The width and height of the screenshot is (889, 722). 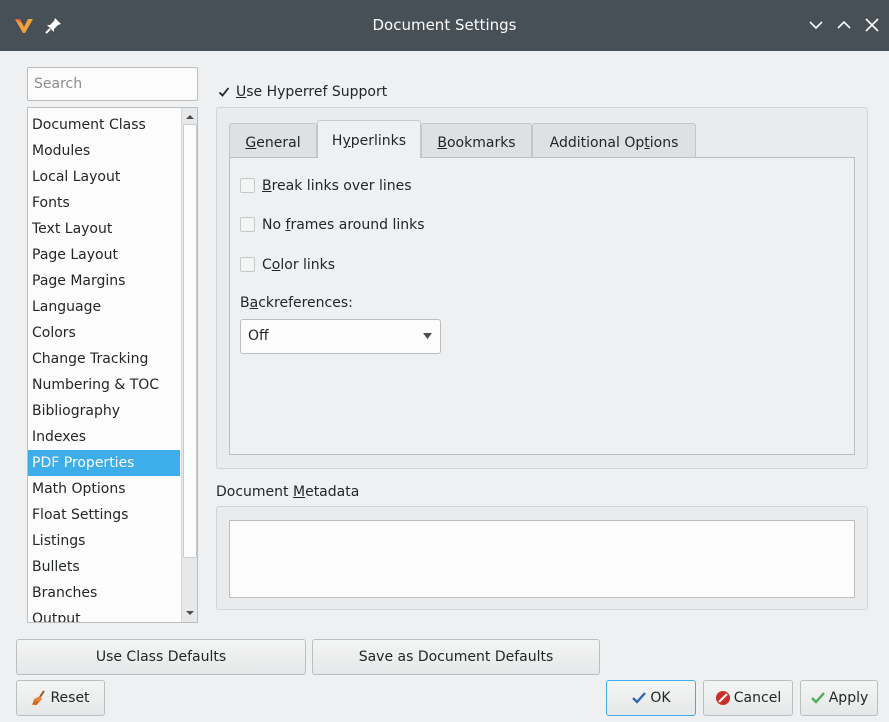 I want to click on apply-button: Apply, so click(x=839, y=698).